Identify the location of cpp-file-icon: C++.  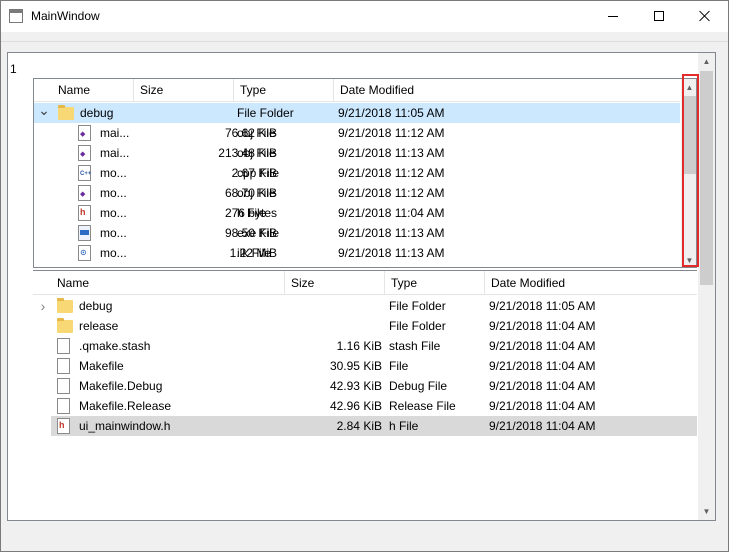
(84, 173).